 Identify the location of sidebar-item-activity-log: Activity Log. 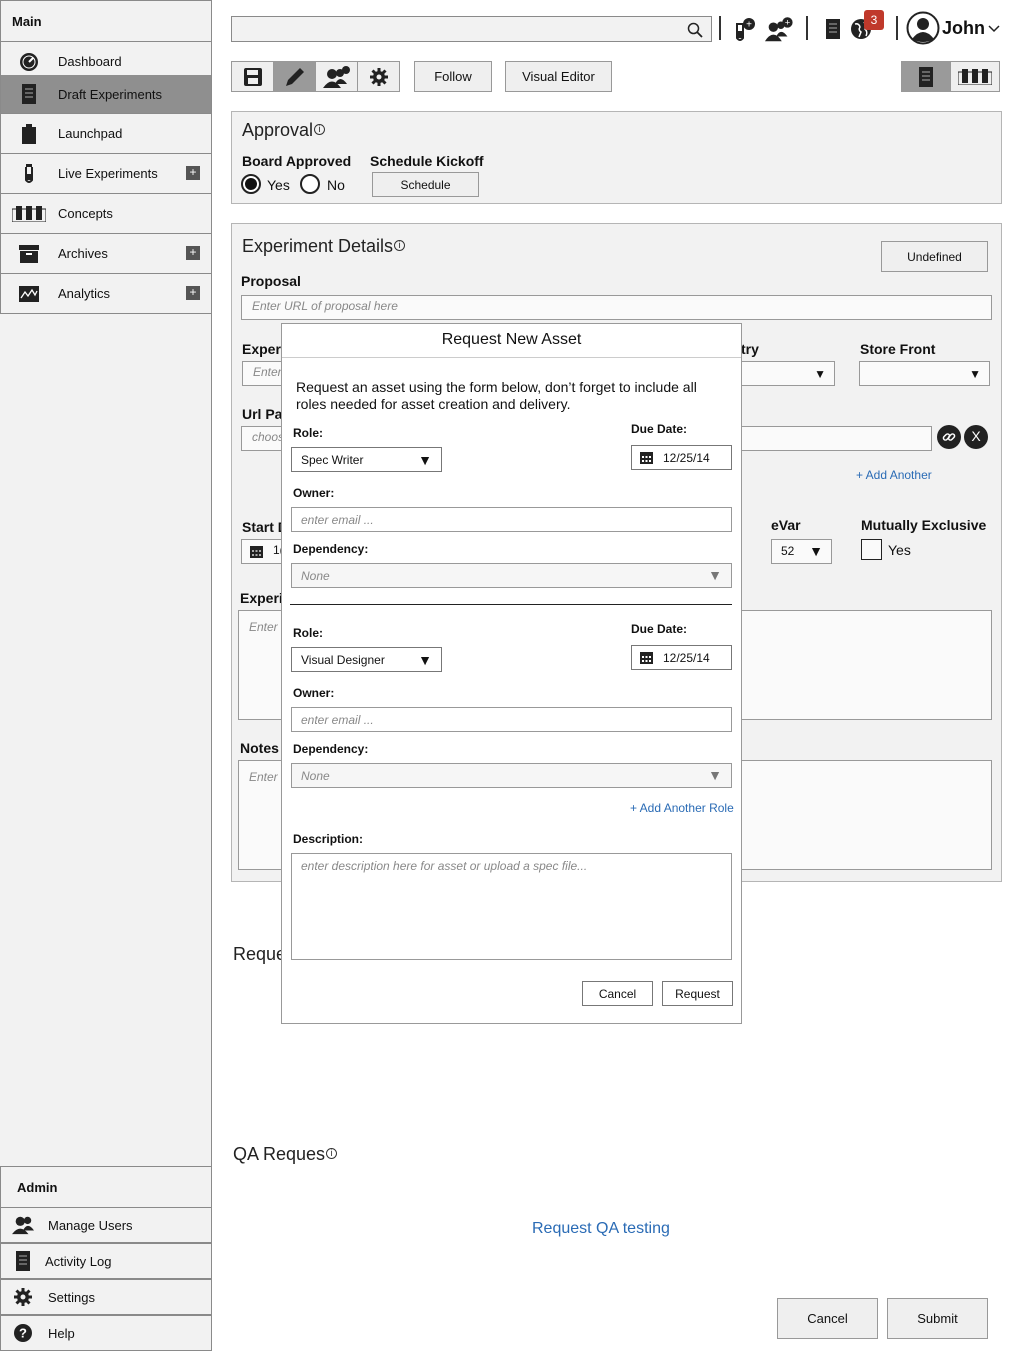
(106, 1261).